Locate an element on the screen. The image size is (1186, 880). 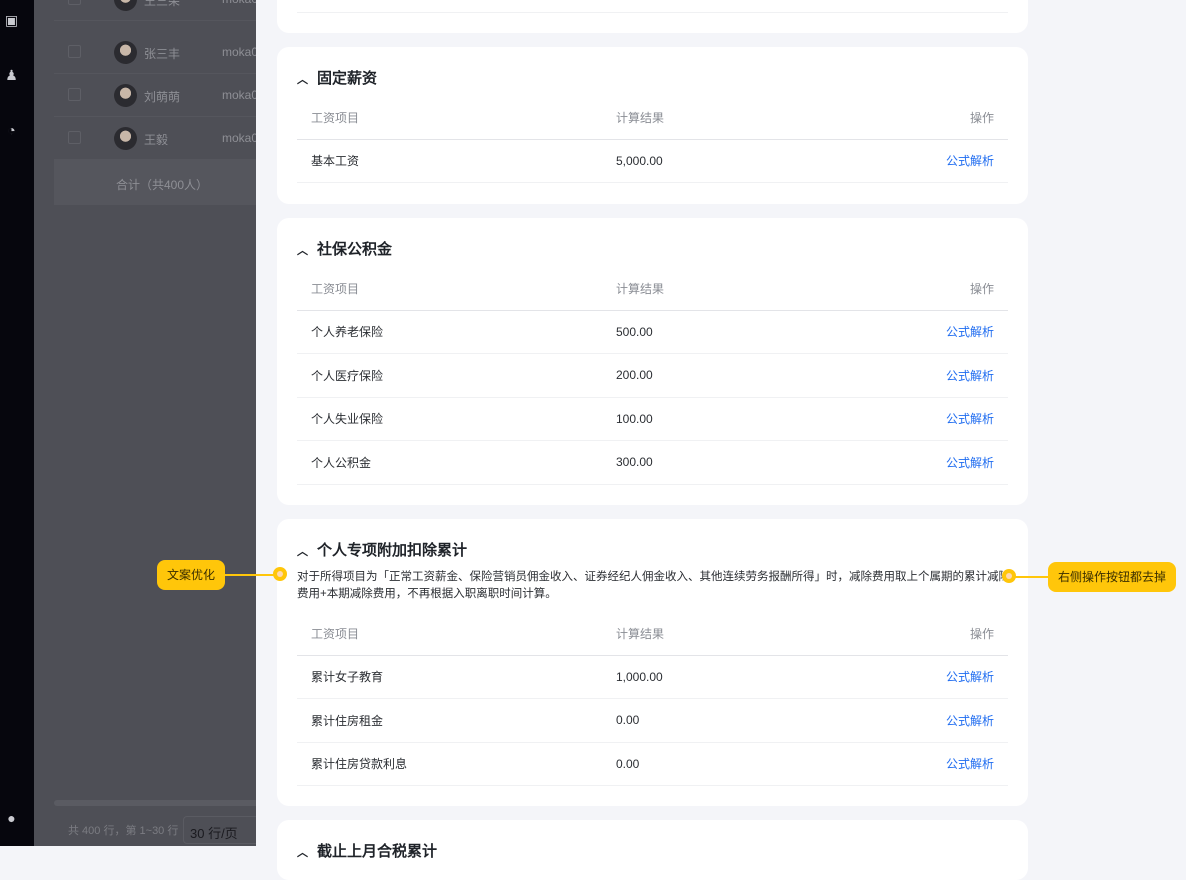
item-name: 累计住房租金 is located at coordinates (456, 720).